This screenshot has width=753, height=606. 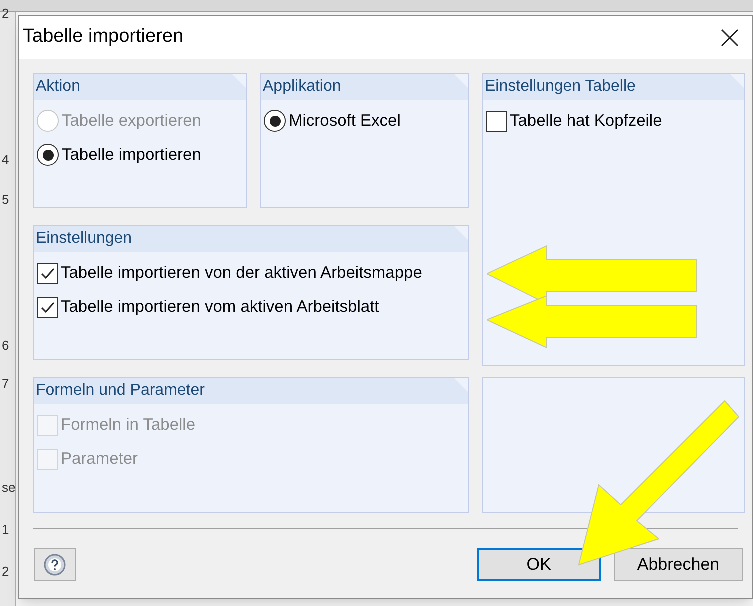 What do you see at coordinates (560, 87) in the screenshot?
I see `group-title: Einstellungen Tabelle` at bounding box center [560, 87].